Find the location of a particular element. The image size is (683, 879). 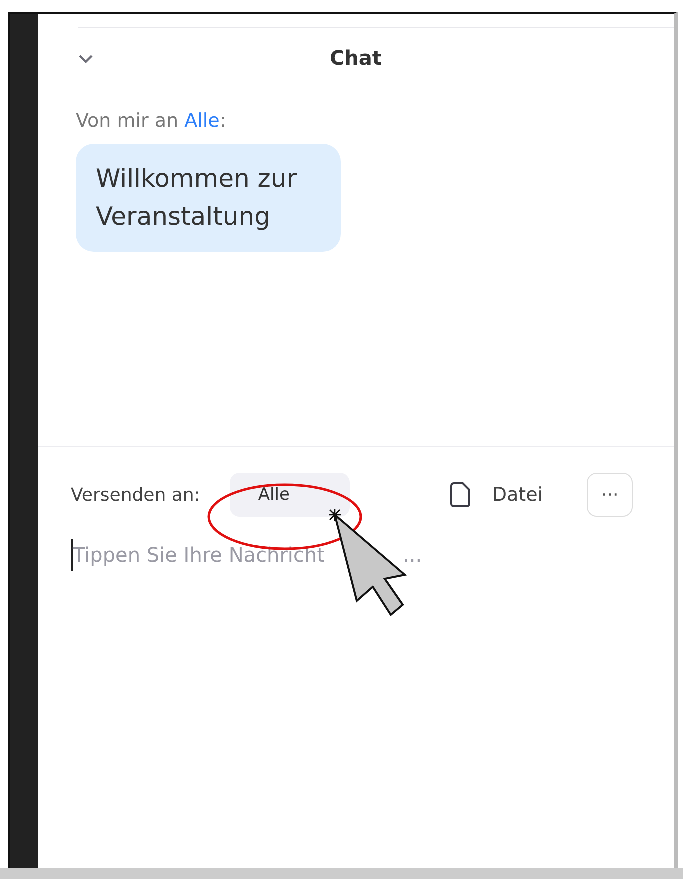

message-recipient: Alle is located at coordinates (202, 121).